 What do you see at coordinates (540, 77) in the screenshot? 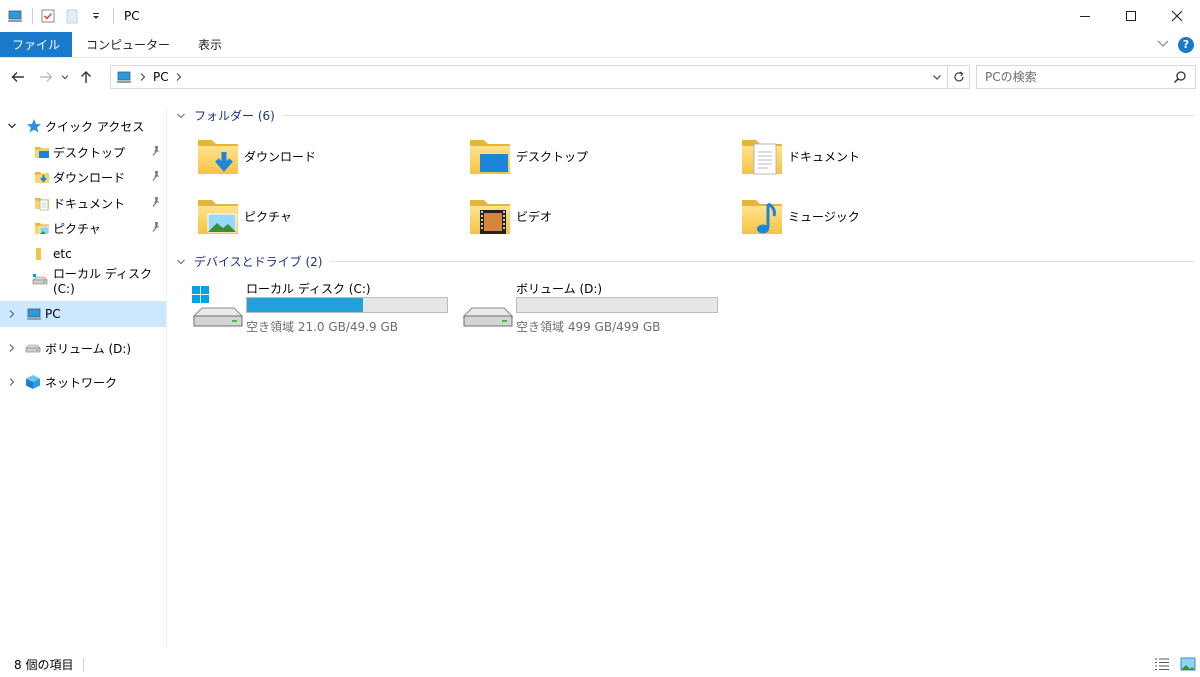
I see `address-bar: PC` at bounding box center [540, 77].